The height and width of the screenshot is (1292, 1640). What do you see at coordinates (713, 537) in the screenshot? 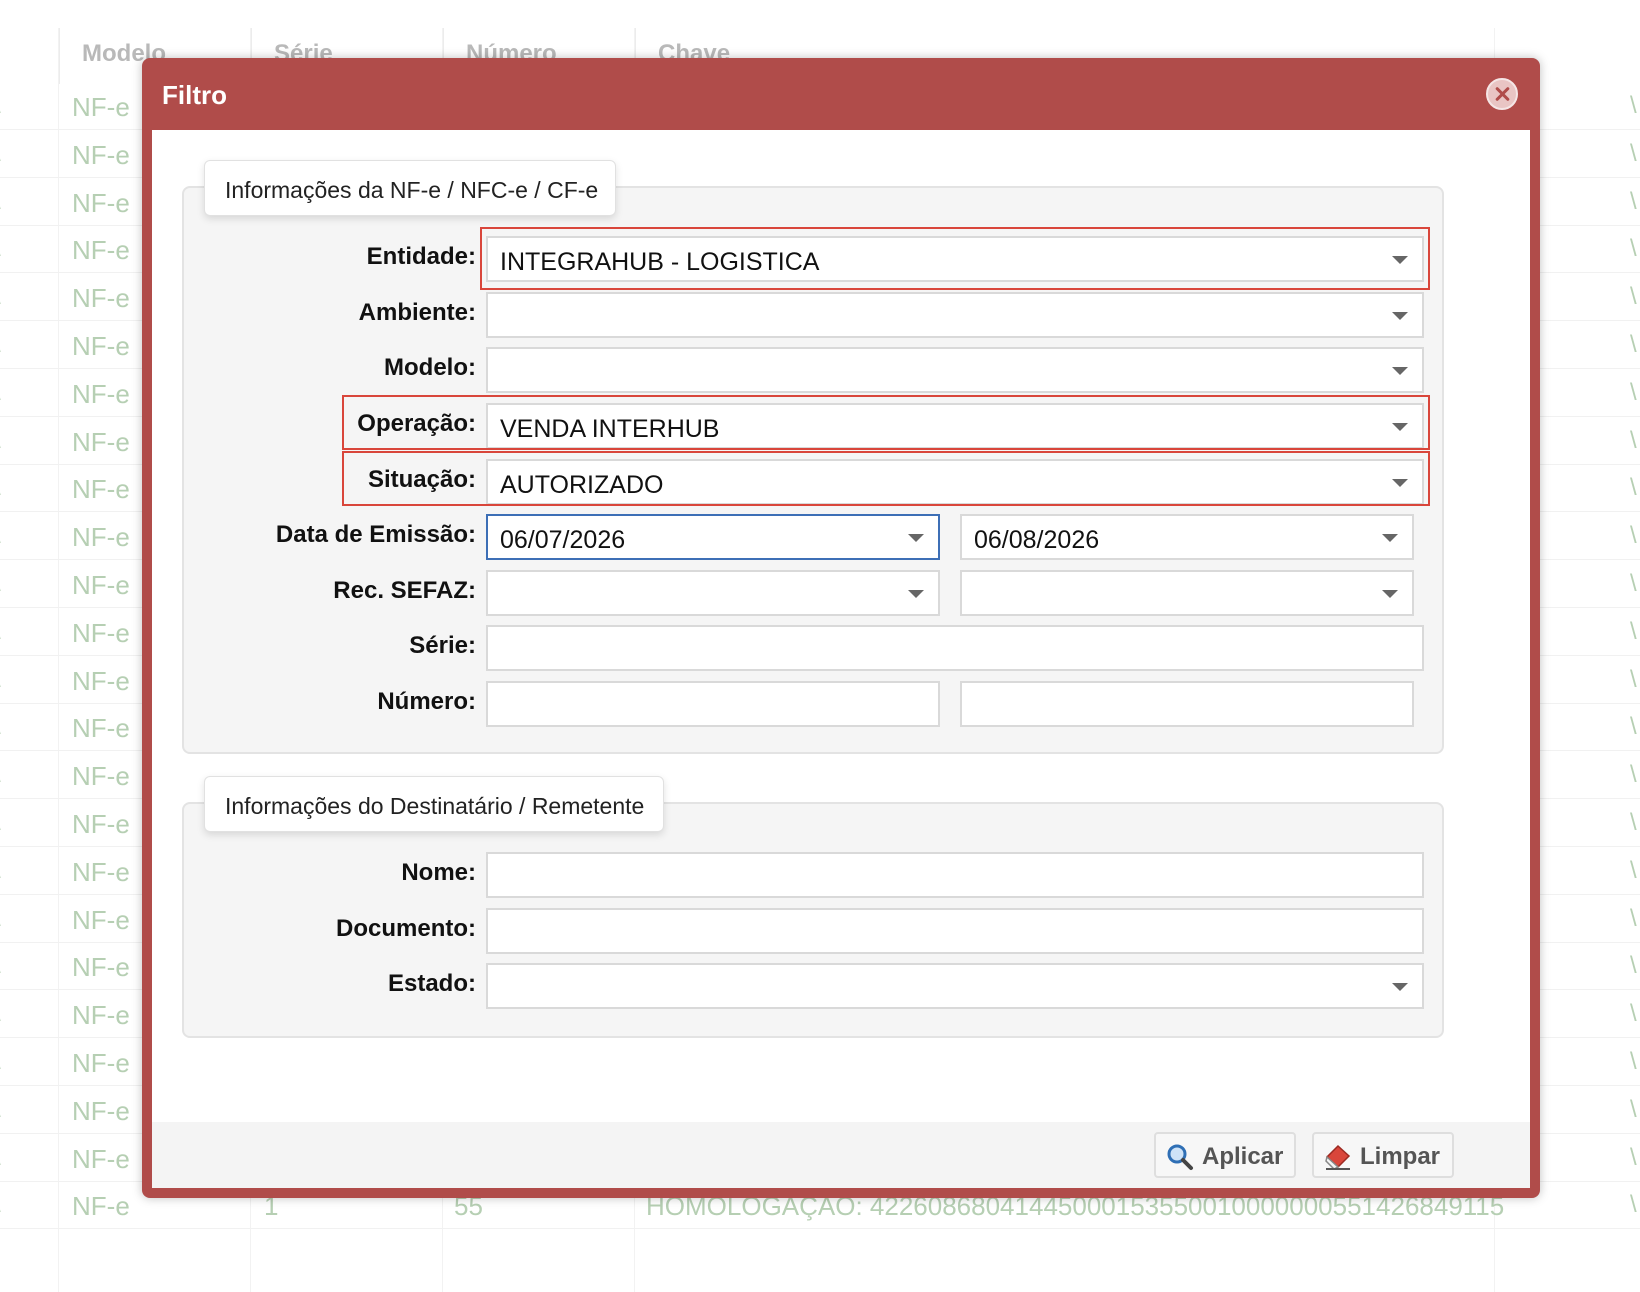
I see `data-emissao-from-picker: 06/07/2026` at bounding box center [713, 537].